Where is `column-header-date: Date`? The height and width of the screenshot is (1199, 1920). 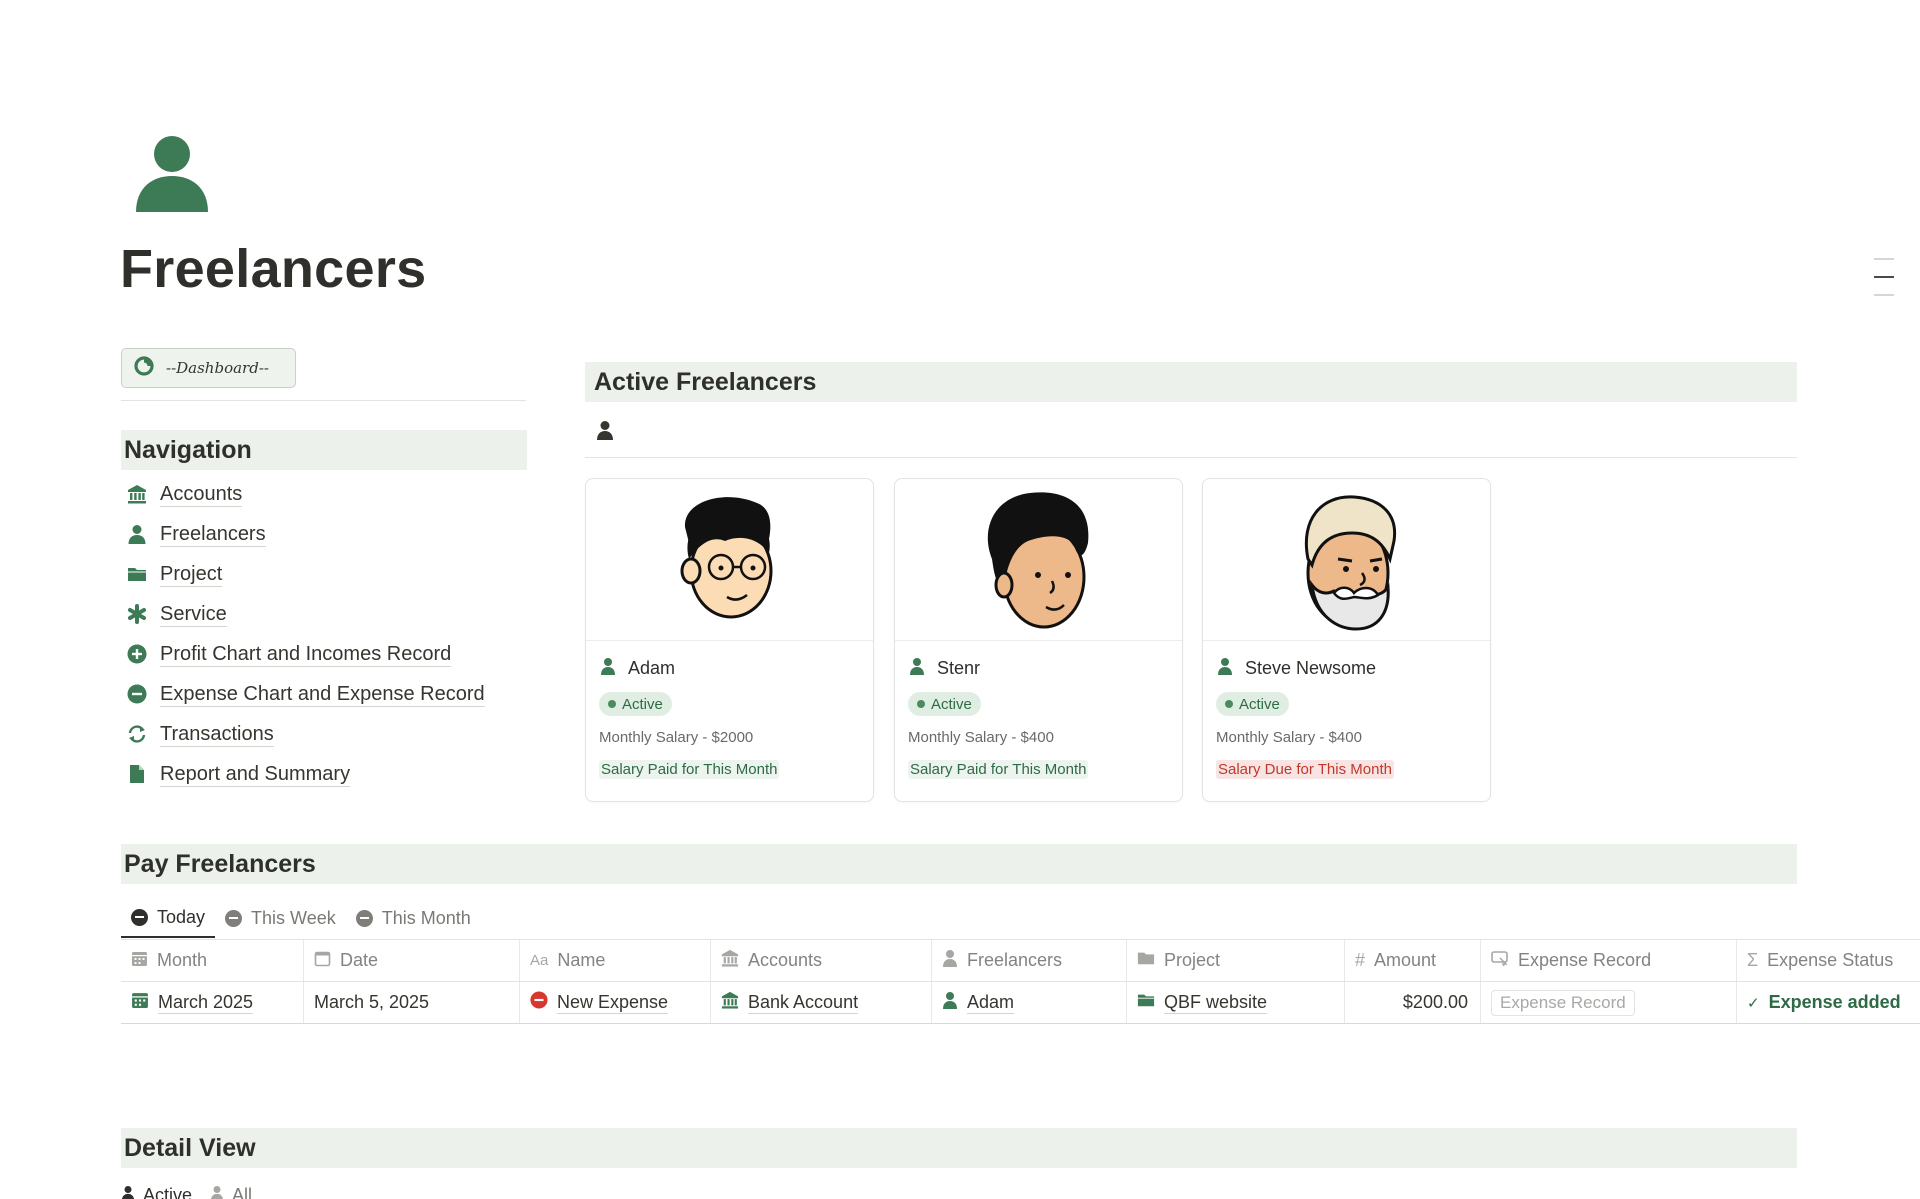 column-header-date: Date is located at coordinates (412, 960).